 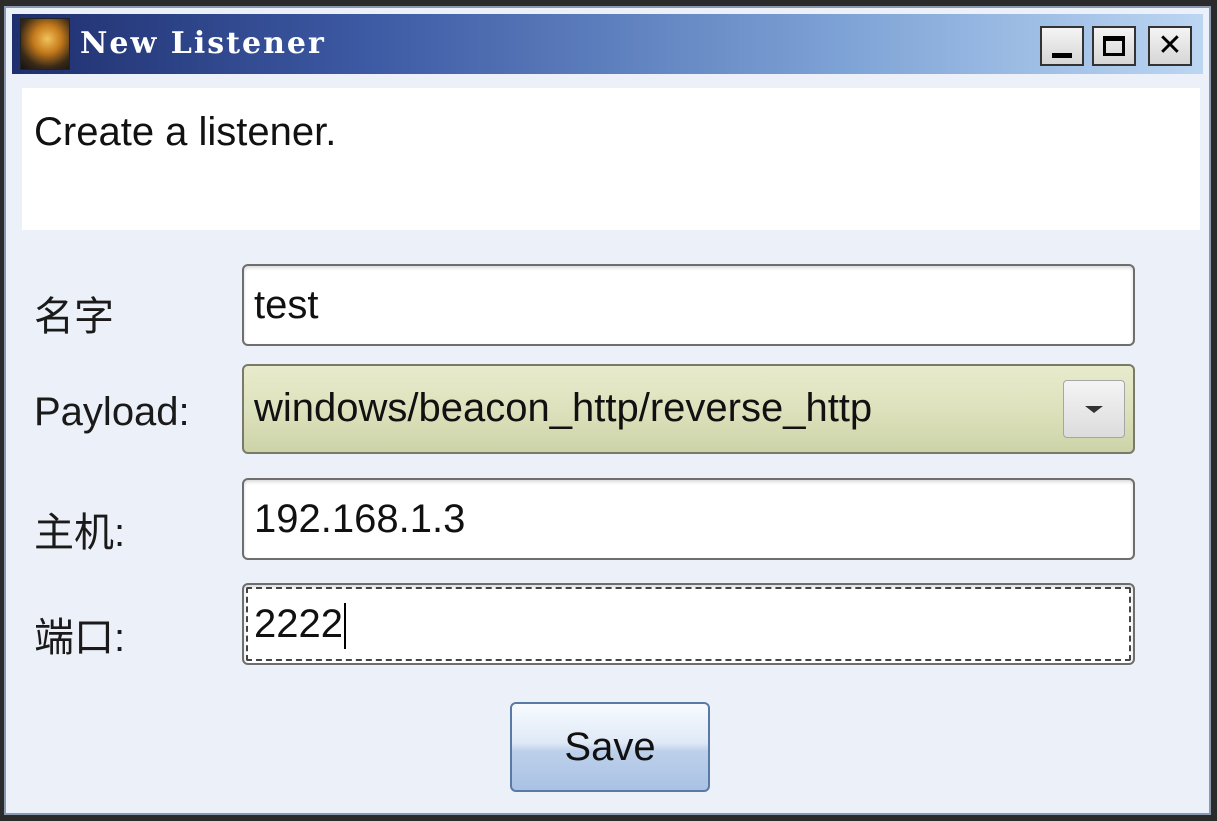 I want to click on close-icon: ✕, so click(x=1170, y=45).